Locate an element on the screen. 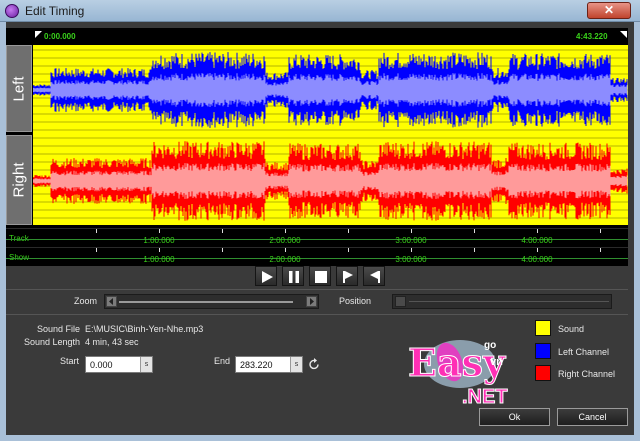 Image resolution: width=640 pixels, height=441 pixels. play-button is located at coordinates (266, 276).